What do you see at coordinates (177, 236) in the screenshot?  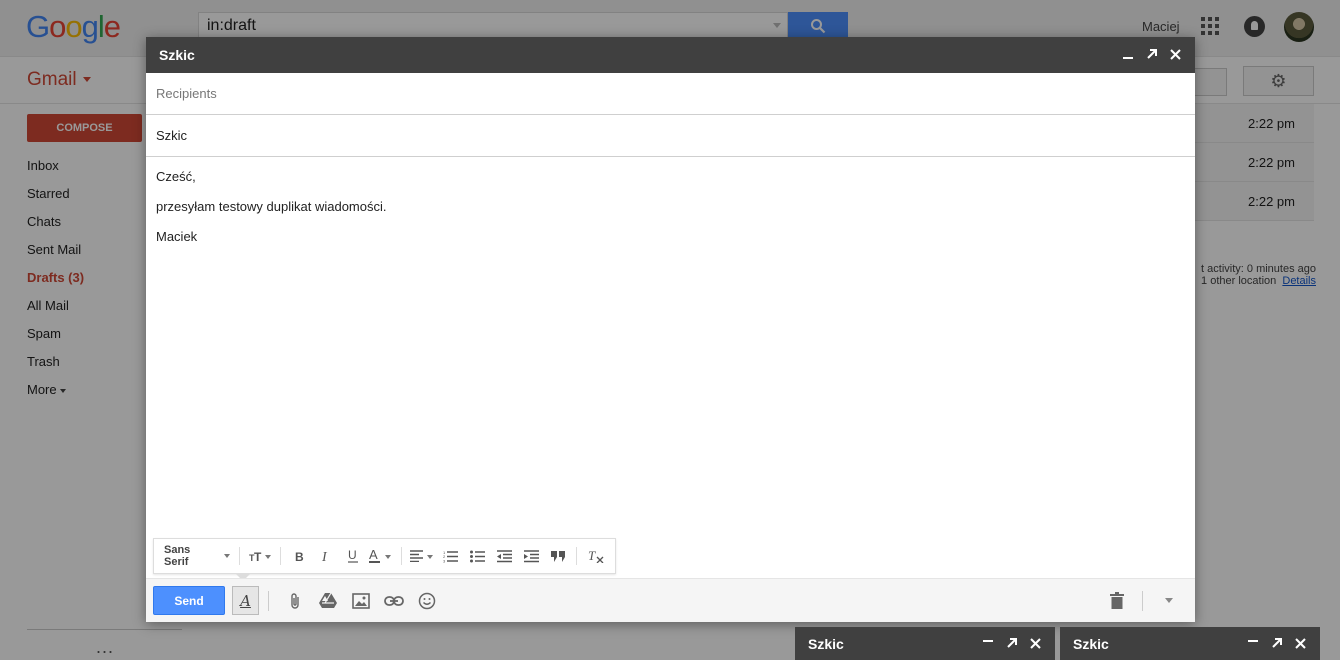 I see `body-line: Maciek` at bounding box center [177, 236].